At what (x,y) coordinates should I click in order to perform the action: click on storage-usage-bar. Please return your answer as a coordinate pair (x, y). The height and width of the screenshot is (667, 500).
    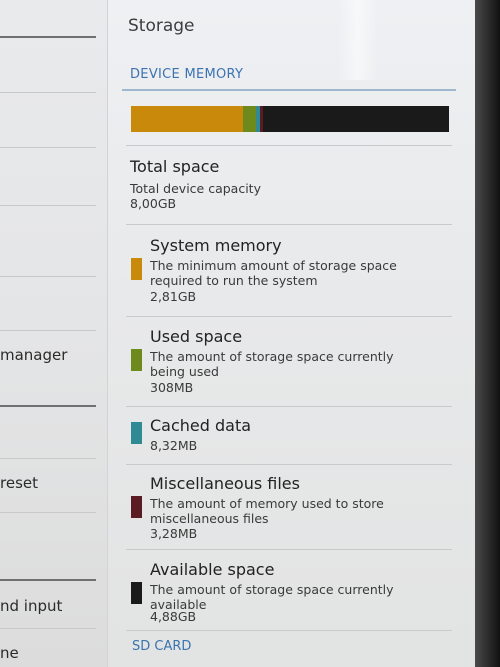
    Looking at the image, I should click on (290, 119).